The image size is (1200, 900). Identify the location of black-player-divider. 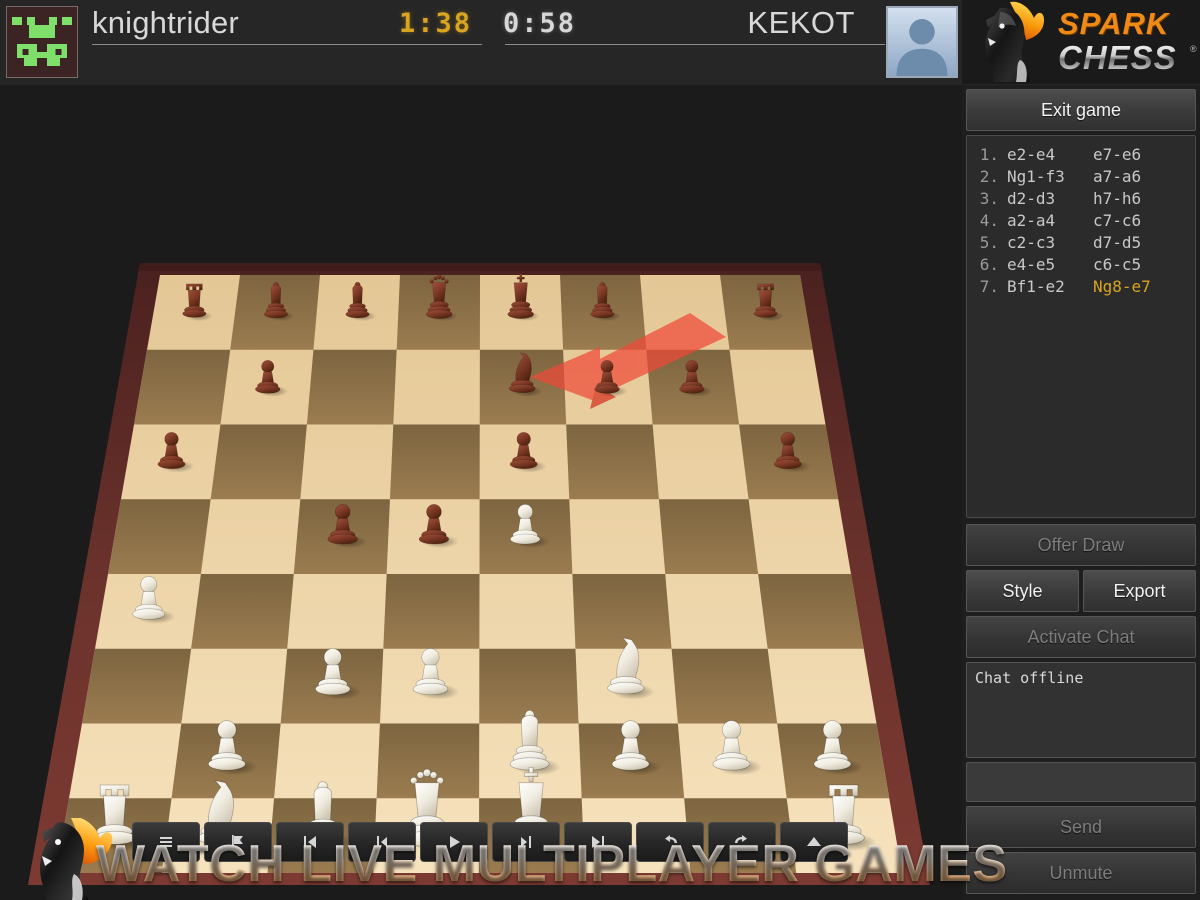
(287, 44).